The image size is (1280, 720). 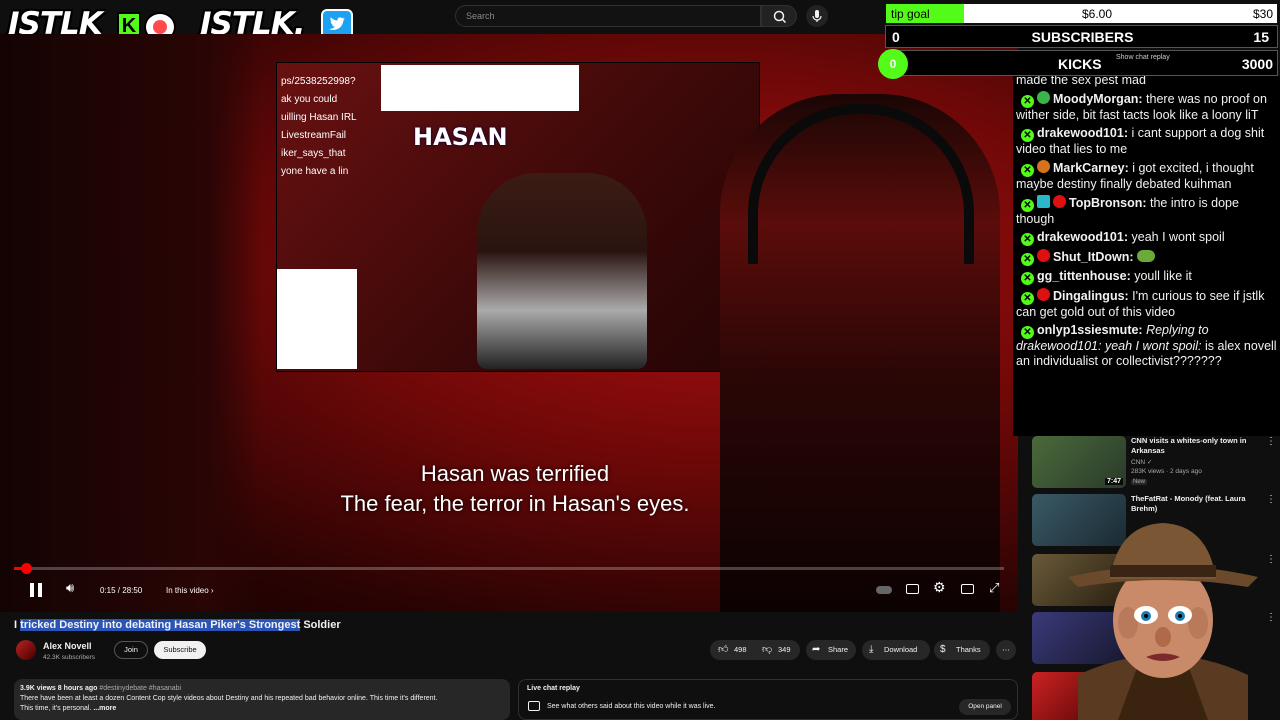 I want to click on detective-character-avatar, so click(x=1163, y=621).